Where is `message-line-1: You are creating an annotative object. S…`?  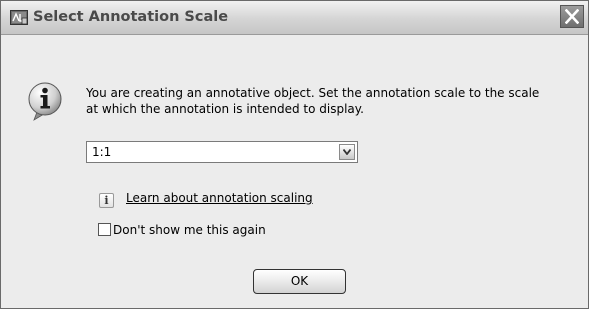 message-line-1: You are creating an annotative object. S… is located at coordinates (313, 93).